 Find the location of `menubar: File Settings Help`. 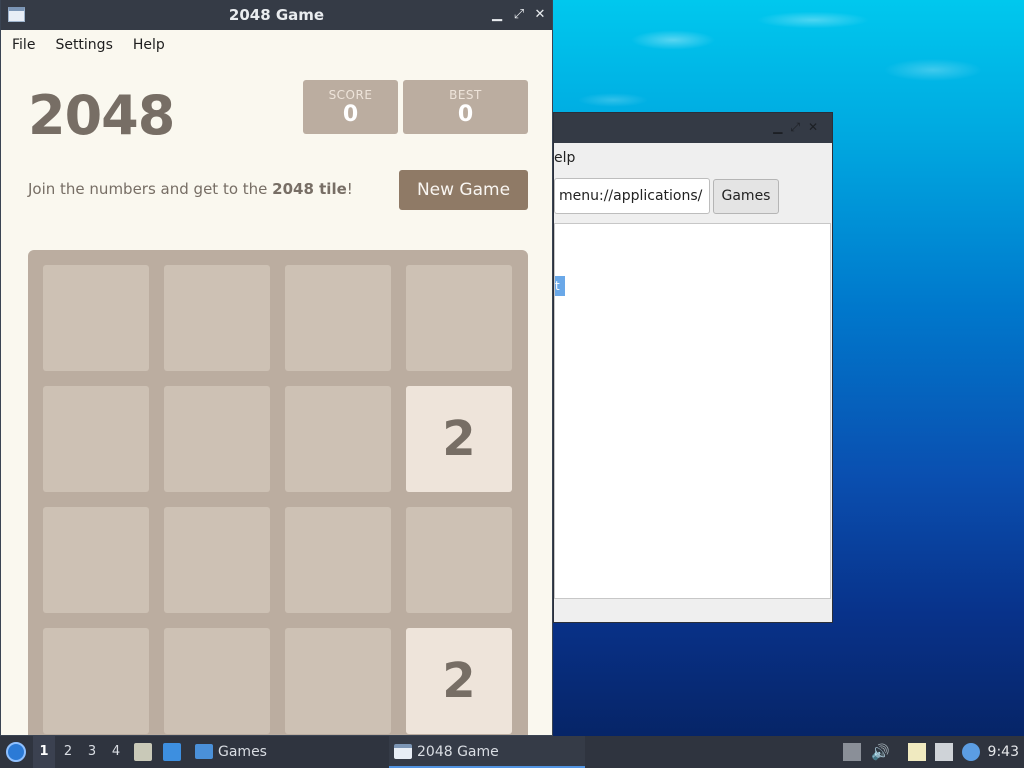

menubar: File Settings Help is located at coordinates (276, 45).